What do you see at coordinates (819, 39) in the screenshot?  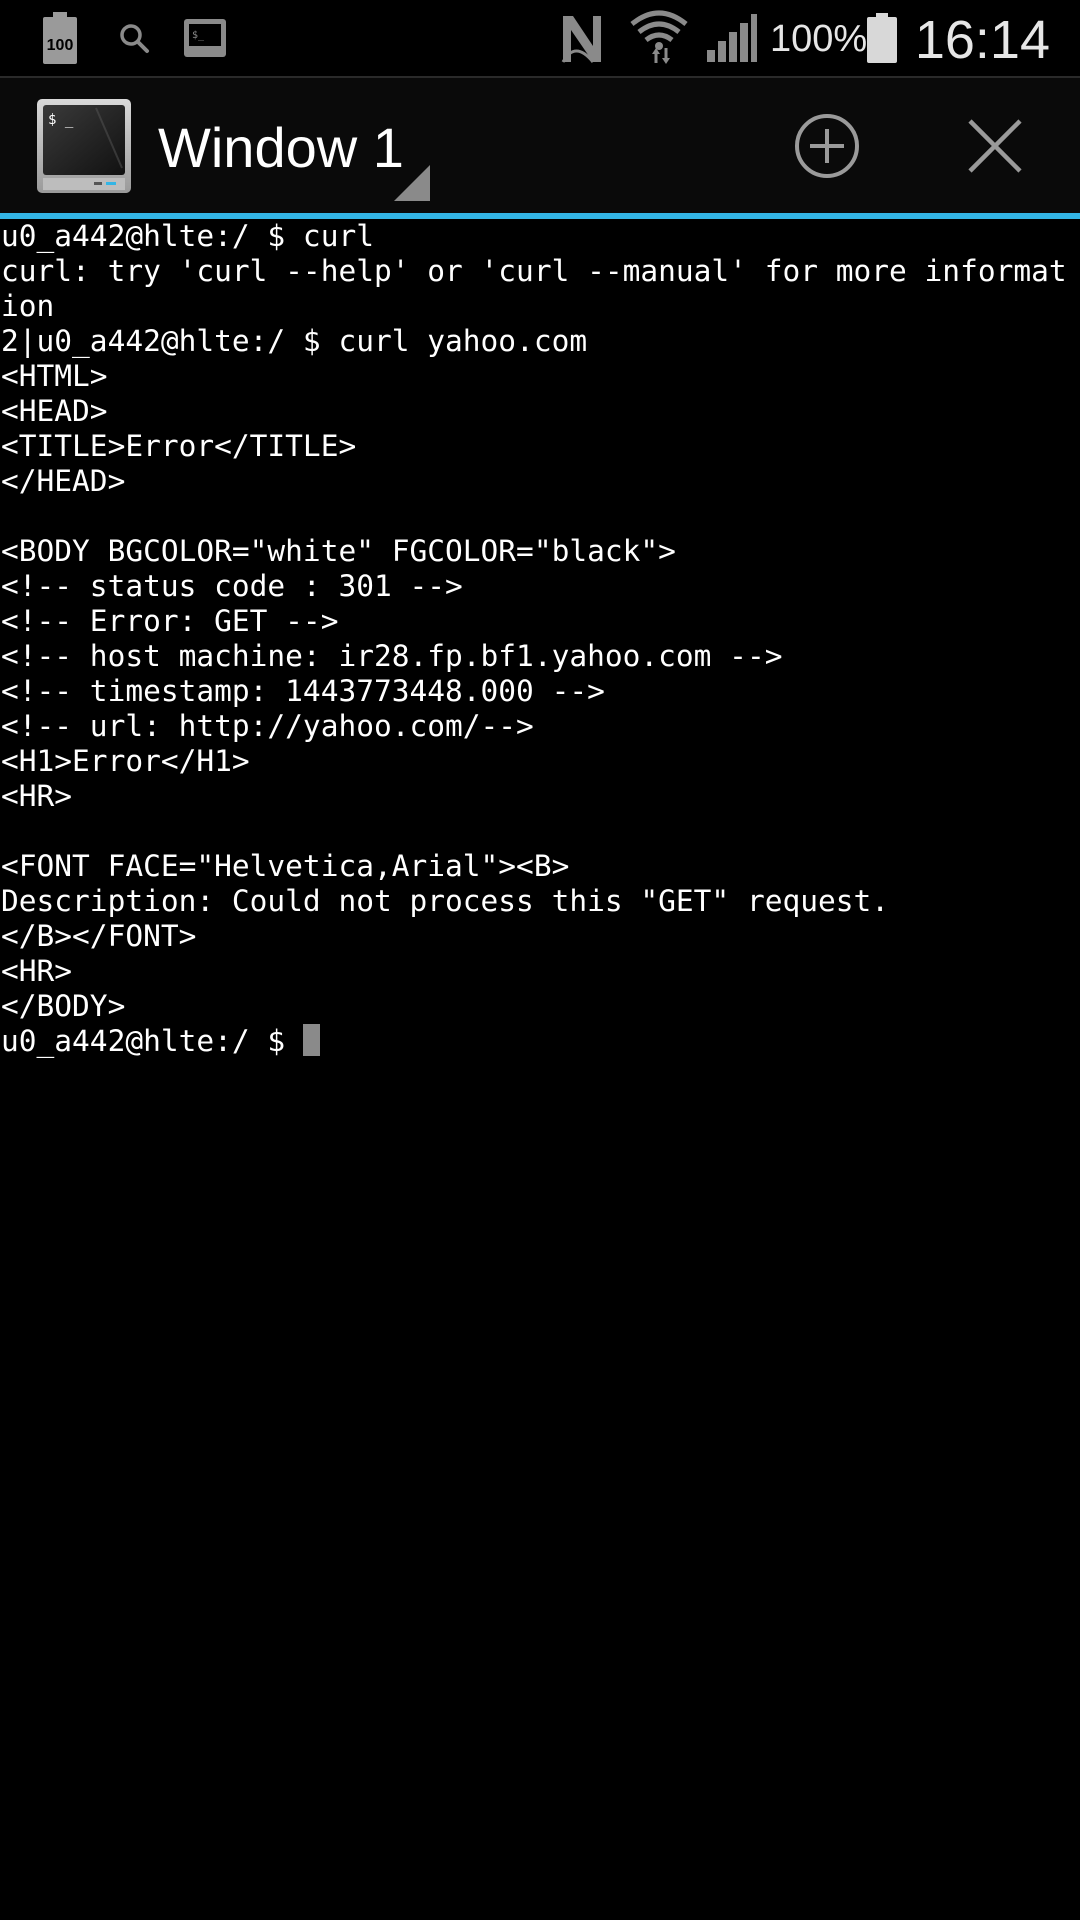 I see `battery-percent: 100%` at bounding box center [819, 39].